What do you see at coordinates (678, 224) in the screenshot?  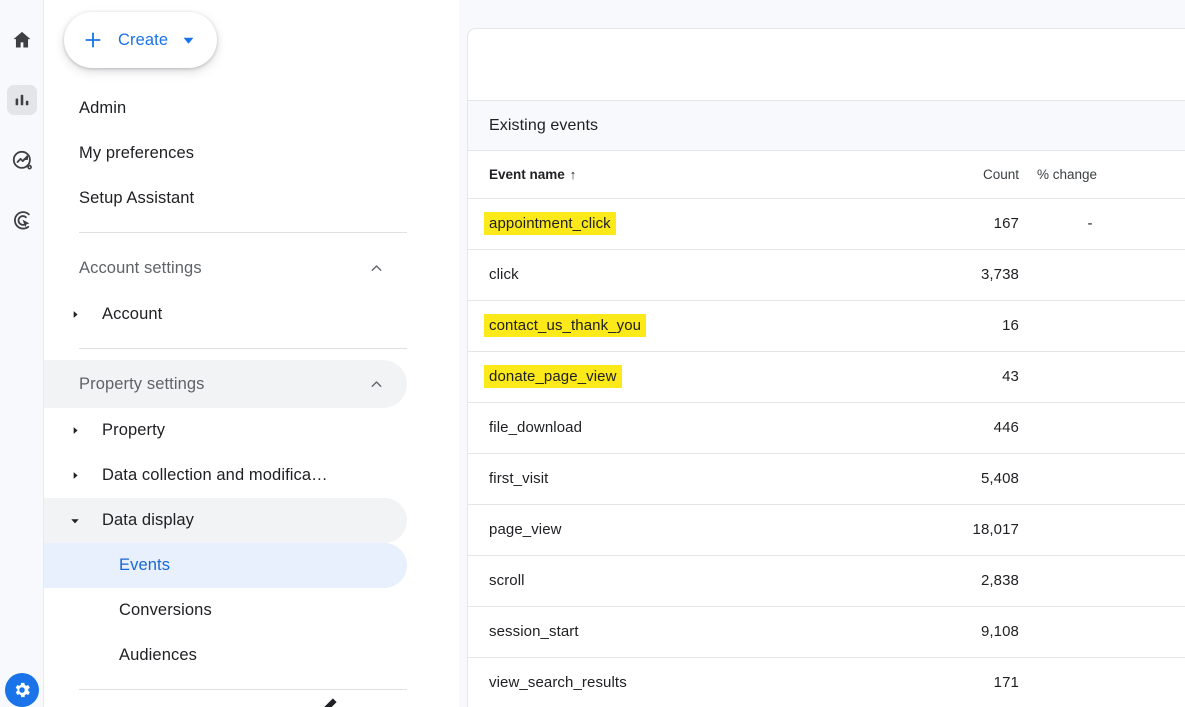 I see `cell-event-name: appointment_click` at bounding box center [678, 224].